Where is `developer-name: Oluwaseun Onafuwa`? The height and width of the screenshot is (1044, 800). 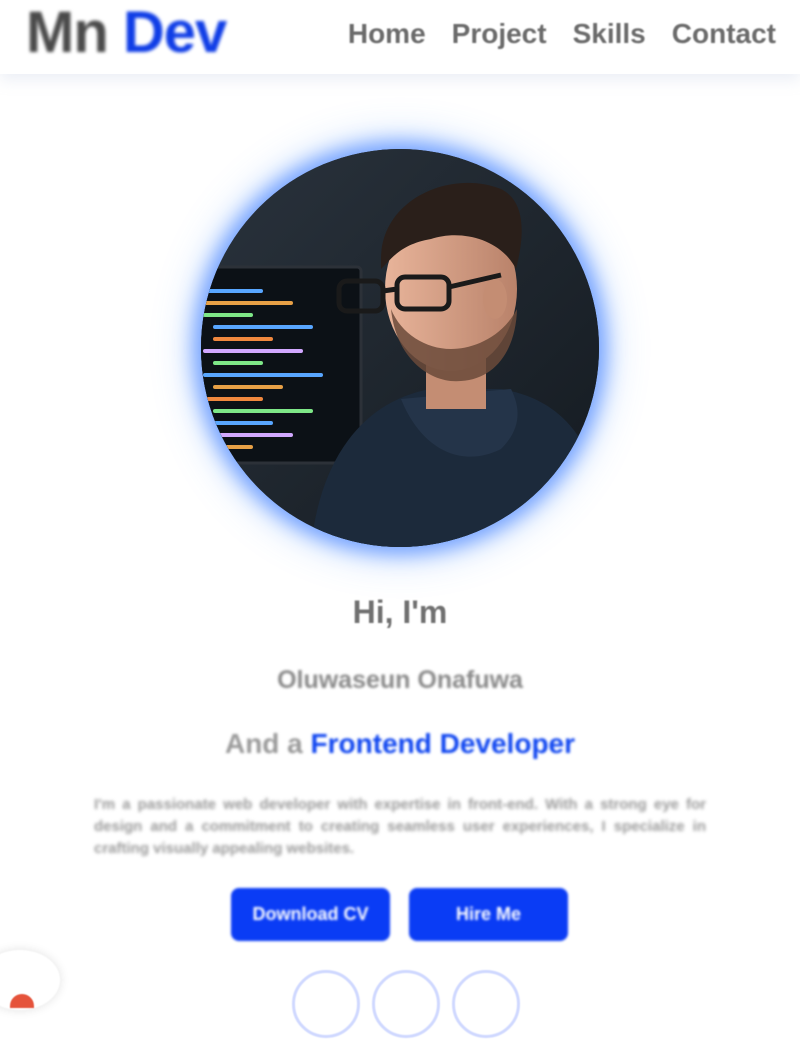
developer-name: Oluwaseun Onafuwa is located at coordinates (400, 680).